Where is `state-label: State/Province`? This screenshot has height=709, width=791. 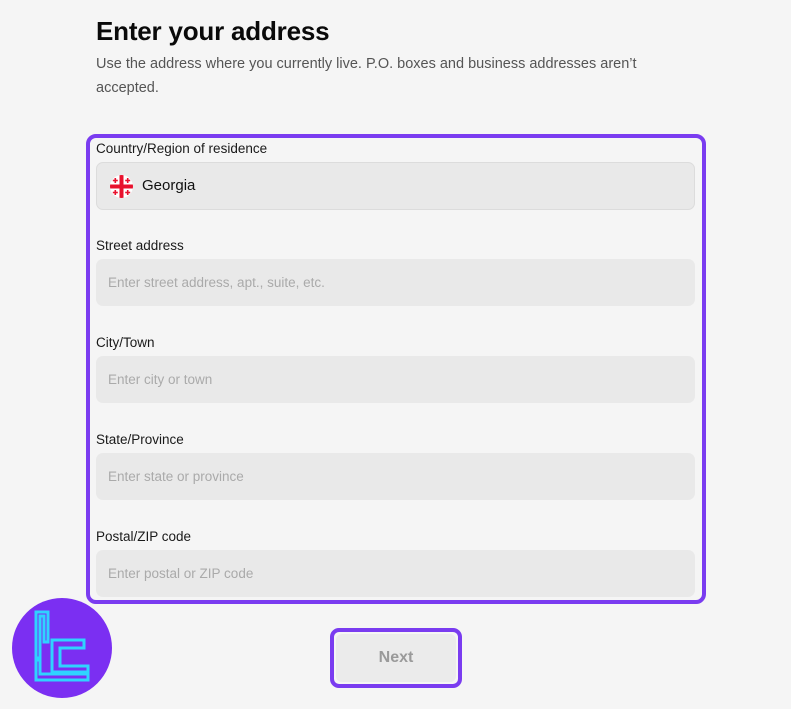 state-label: State/Province is located at coordinates (140, 439).